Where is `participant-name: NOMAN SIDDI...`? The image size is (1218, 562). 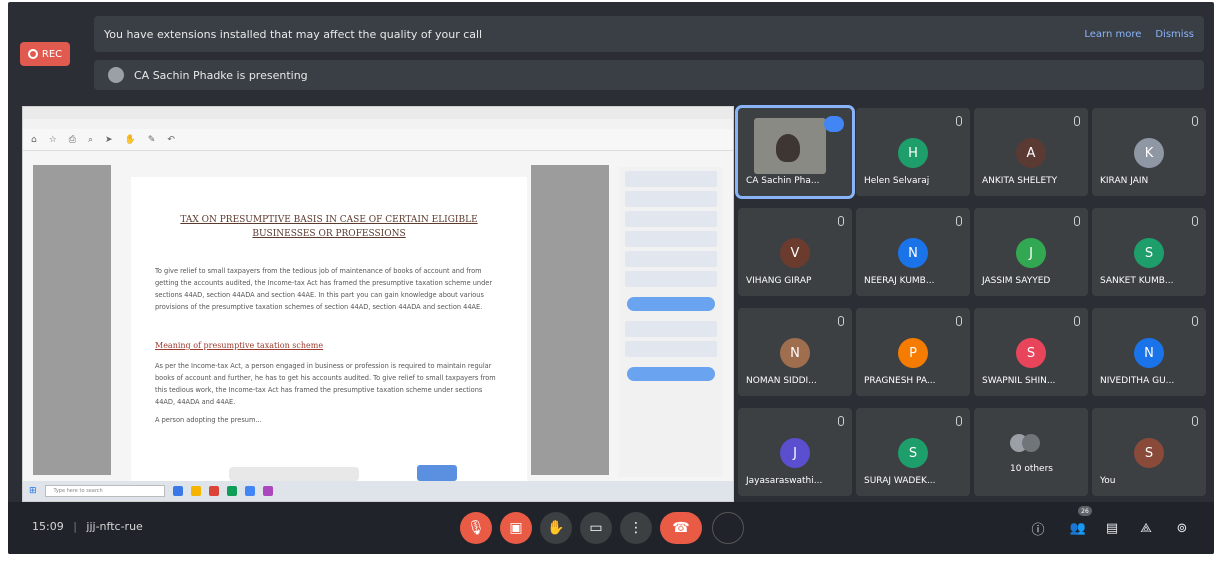
participant-name: NOMAN SIDDI... is located at coordinates (781, 381).